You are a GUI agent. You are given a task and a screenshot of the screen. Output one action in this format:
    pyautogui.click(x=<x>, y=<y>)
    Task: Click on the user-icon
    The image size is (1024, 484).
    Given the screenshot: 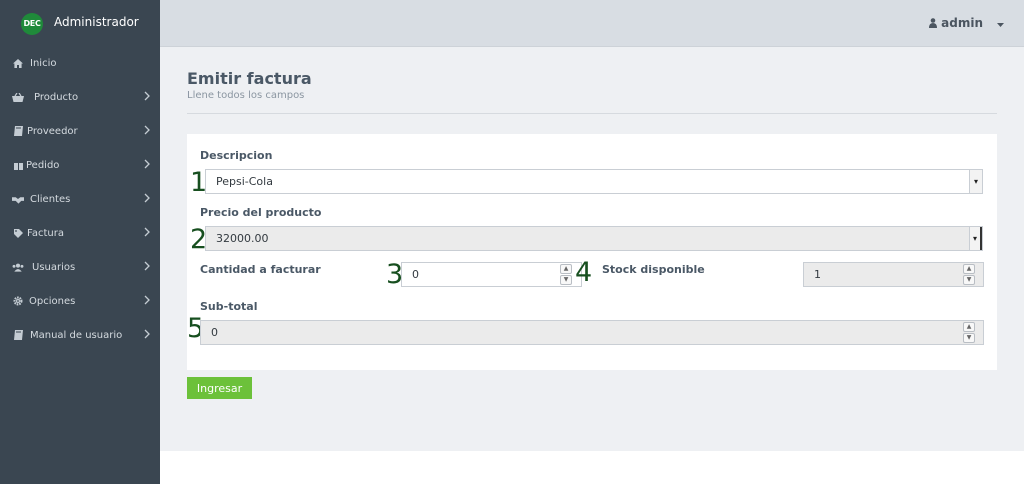 What is the action you would take?
    pyautogui.click(x=933, y=23)
    